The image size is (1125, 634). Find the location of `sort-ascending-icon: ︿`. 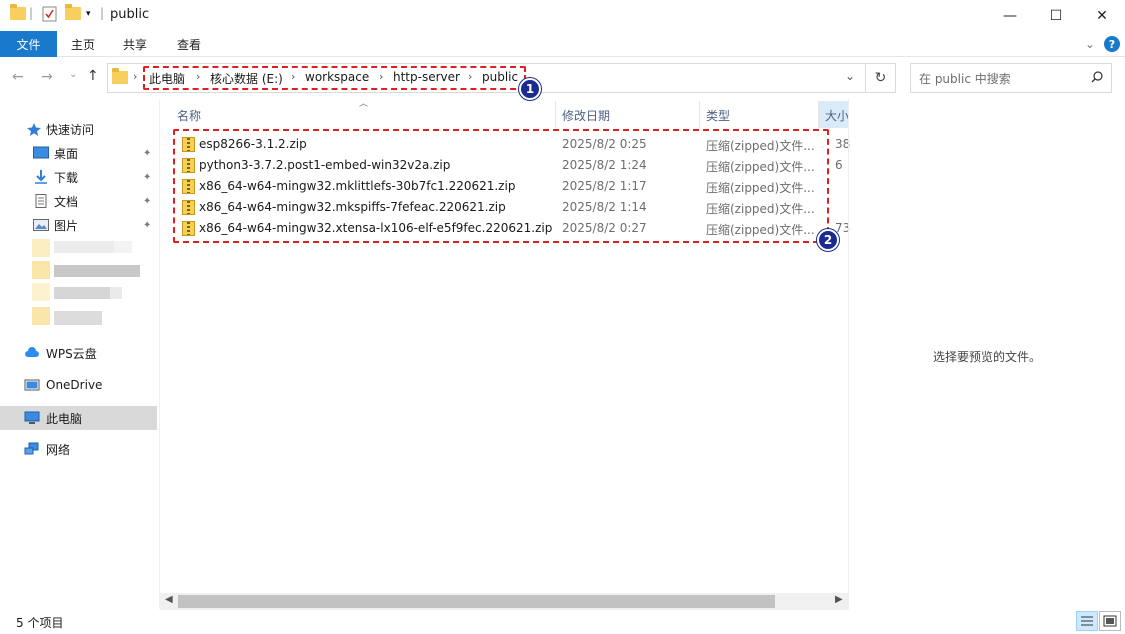

sort-ascending-icon: ︿ is located at coordinates (364, 104).